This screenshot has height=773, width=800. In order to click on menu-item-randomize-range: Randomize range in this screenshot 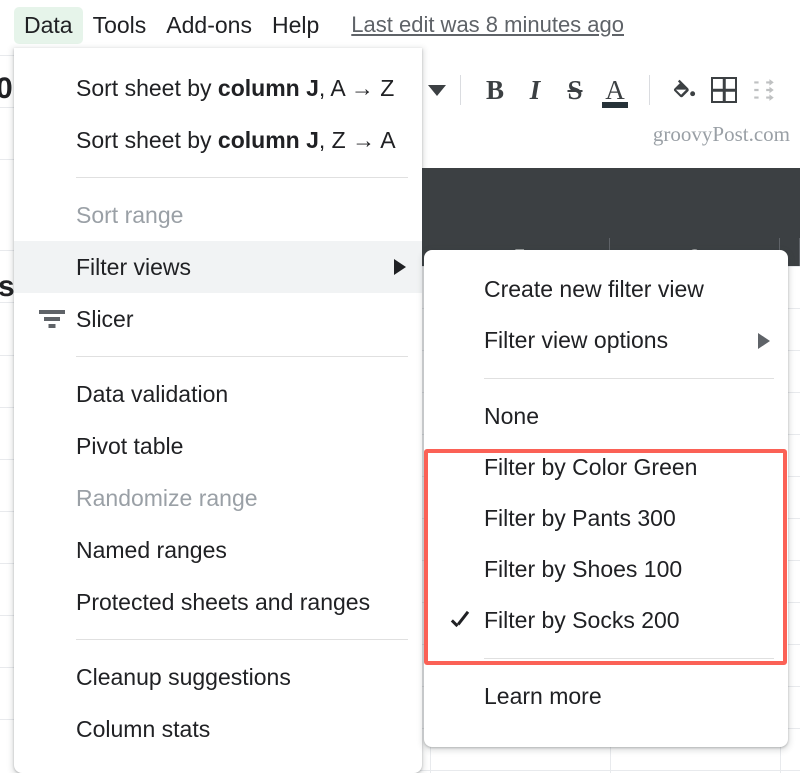, I will do `click(218, 498)`.